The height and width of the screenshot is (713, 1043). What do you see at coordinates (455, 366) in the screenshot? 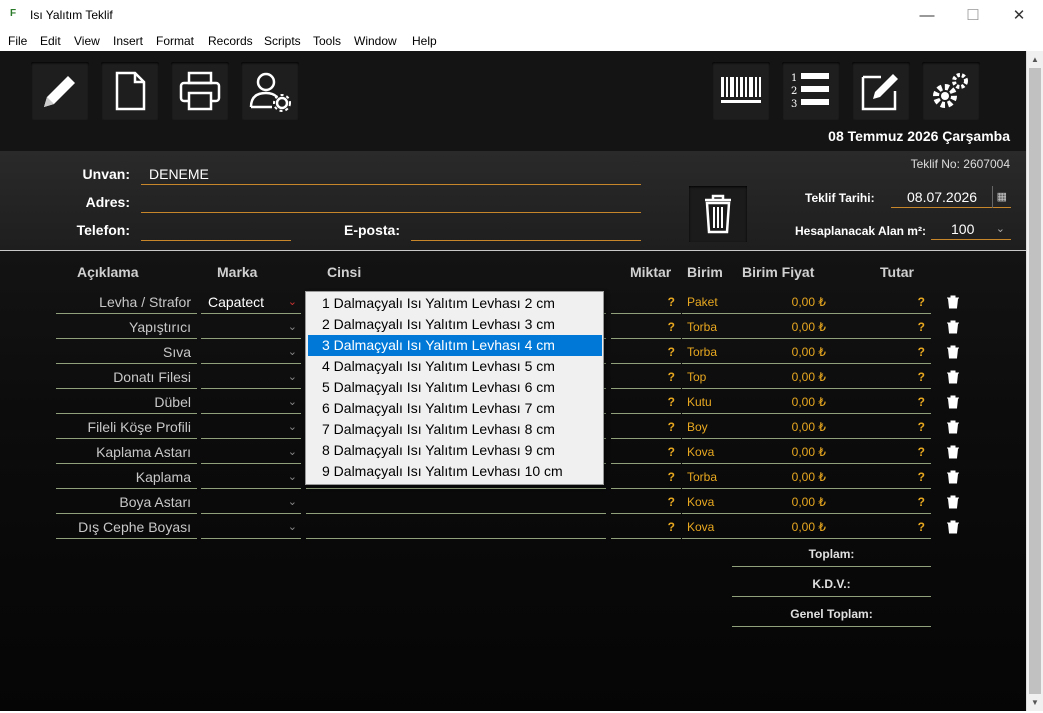
I see `dropdown-item: 4 Dalmaçyalı Isı Yalıtım Levhası 5 cm` at bounding box center [455, 366].